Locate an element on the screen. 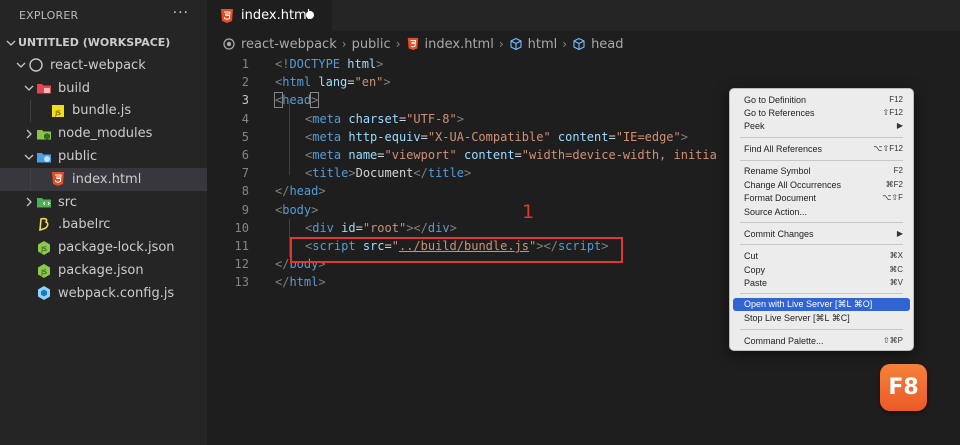 The width and height of the screenshot is (960, 445). workspace-label: UNTITLED (WORKSPACE) is located at coordinates (94, 42).